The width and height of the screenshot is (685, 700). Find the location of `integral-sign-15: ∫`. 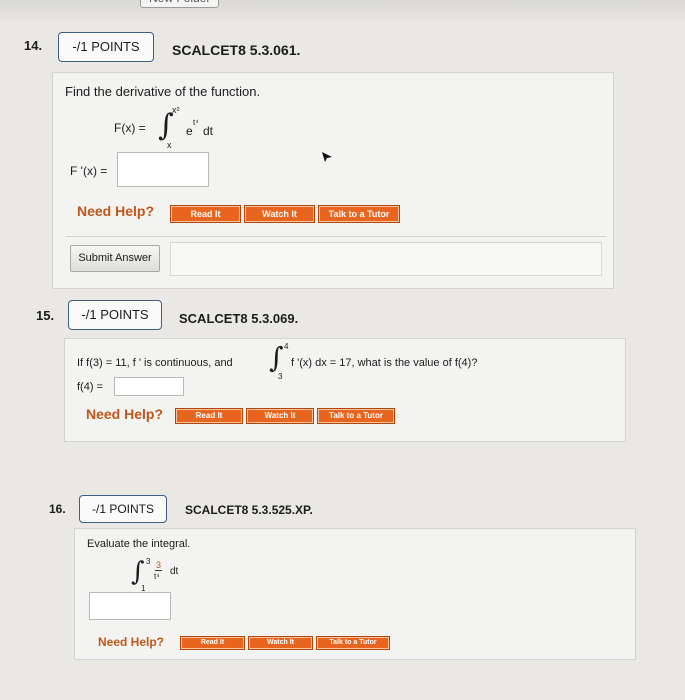

integral-sign-15: ∫ is located at coordinates (276, 357).